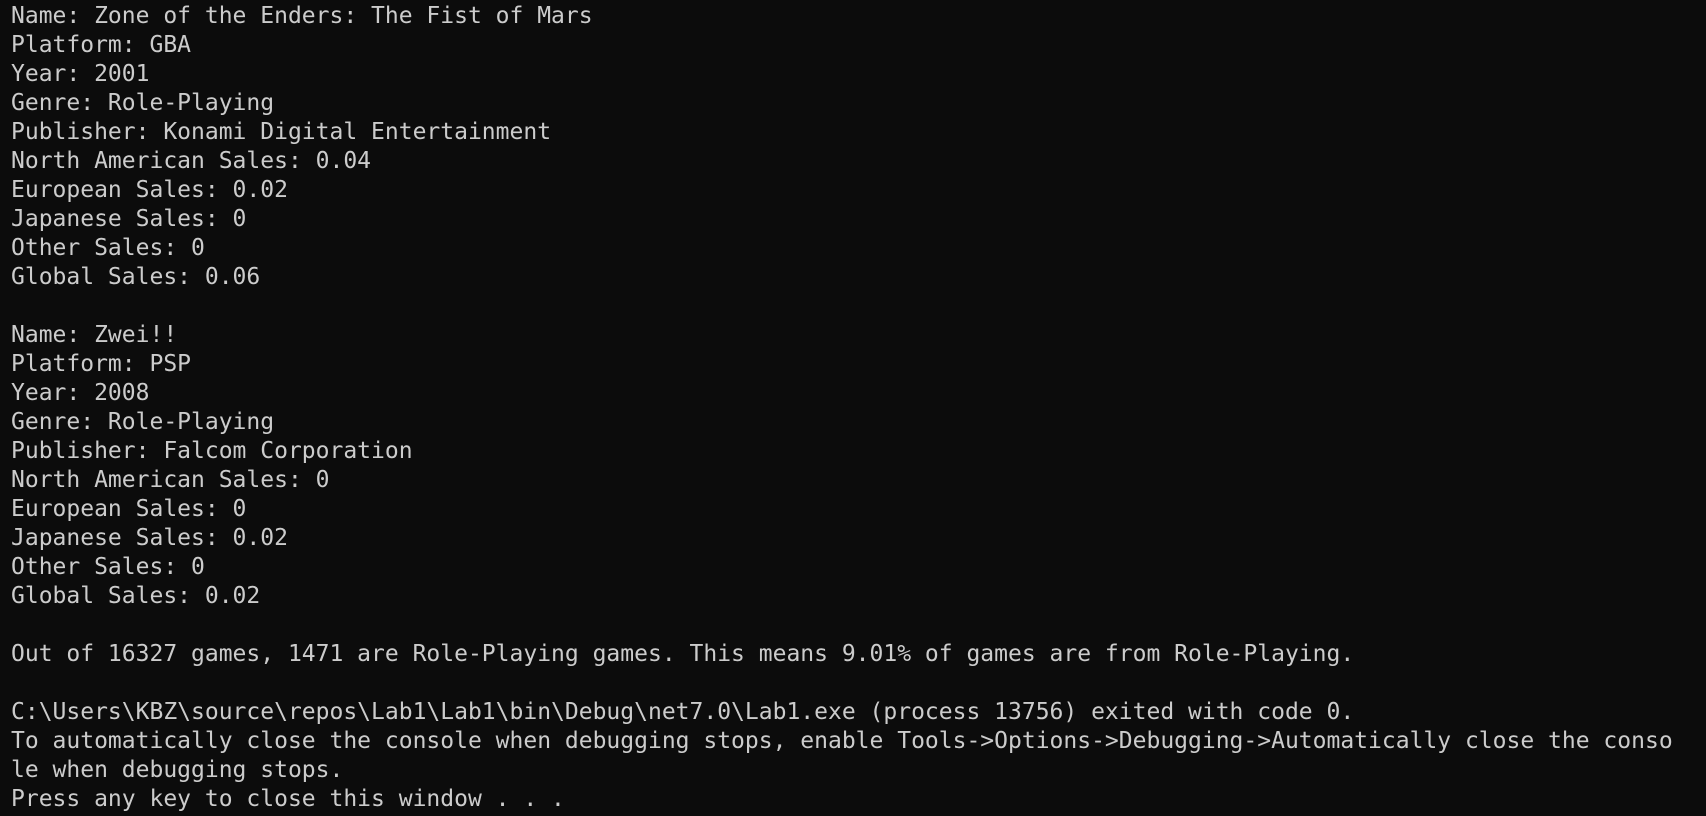 Image resolution: width=1706 pixels, height=816 pixels. I want to click on record-platform: Platform: GBA, so click(101, 45).